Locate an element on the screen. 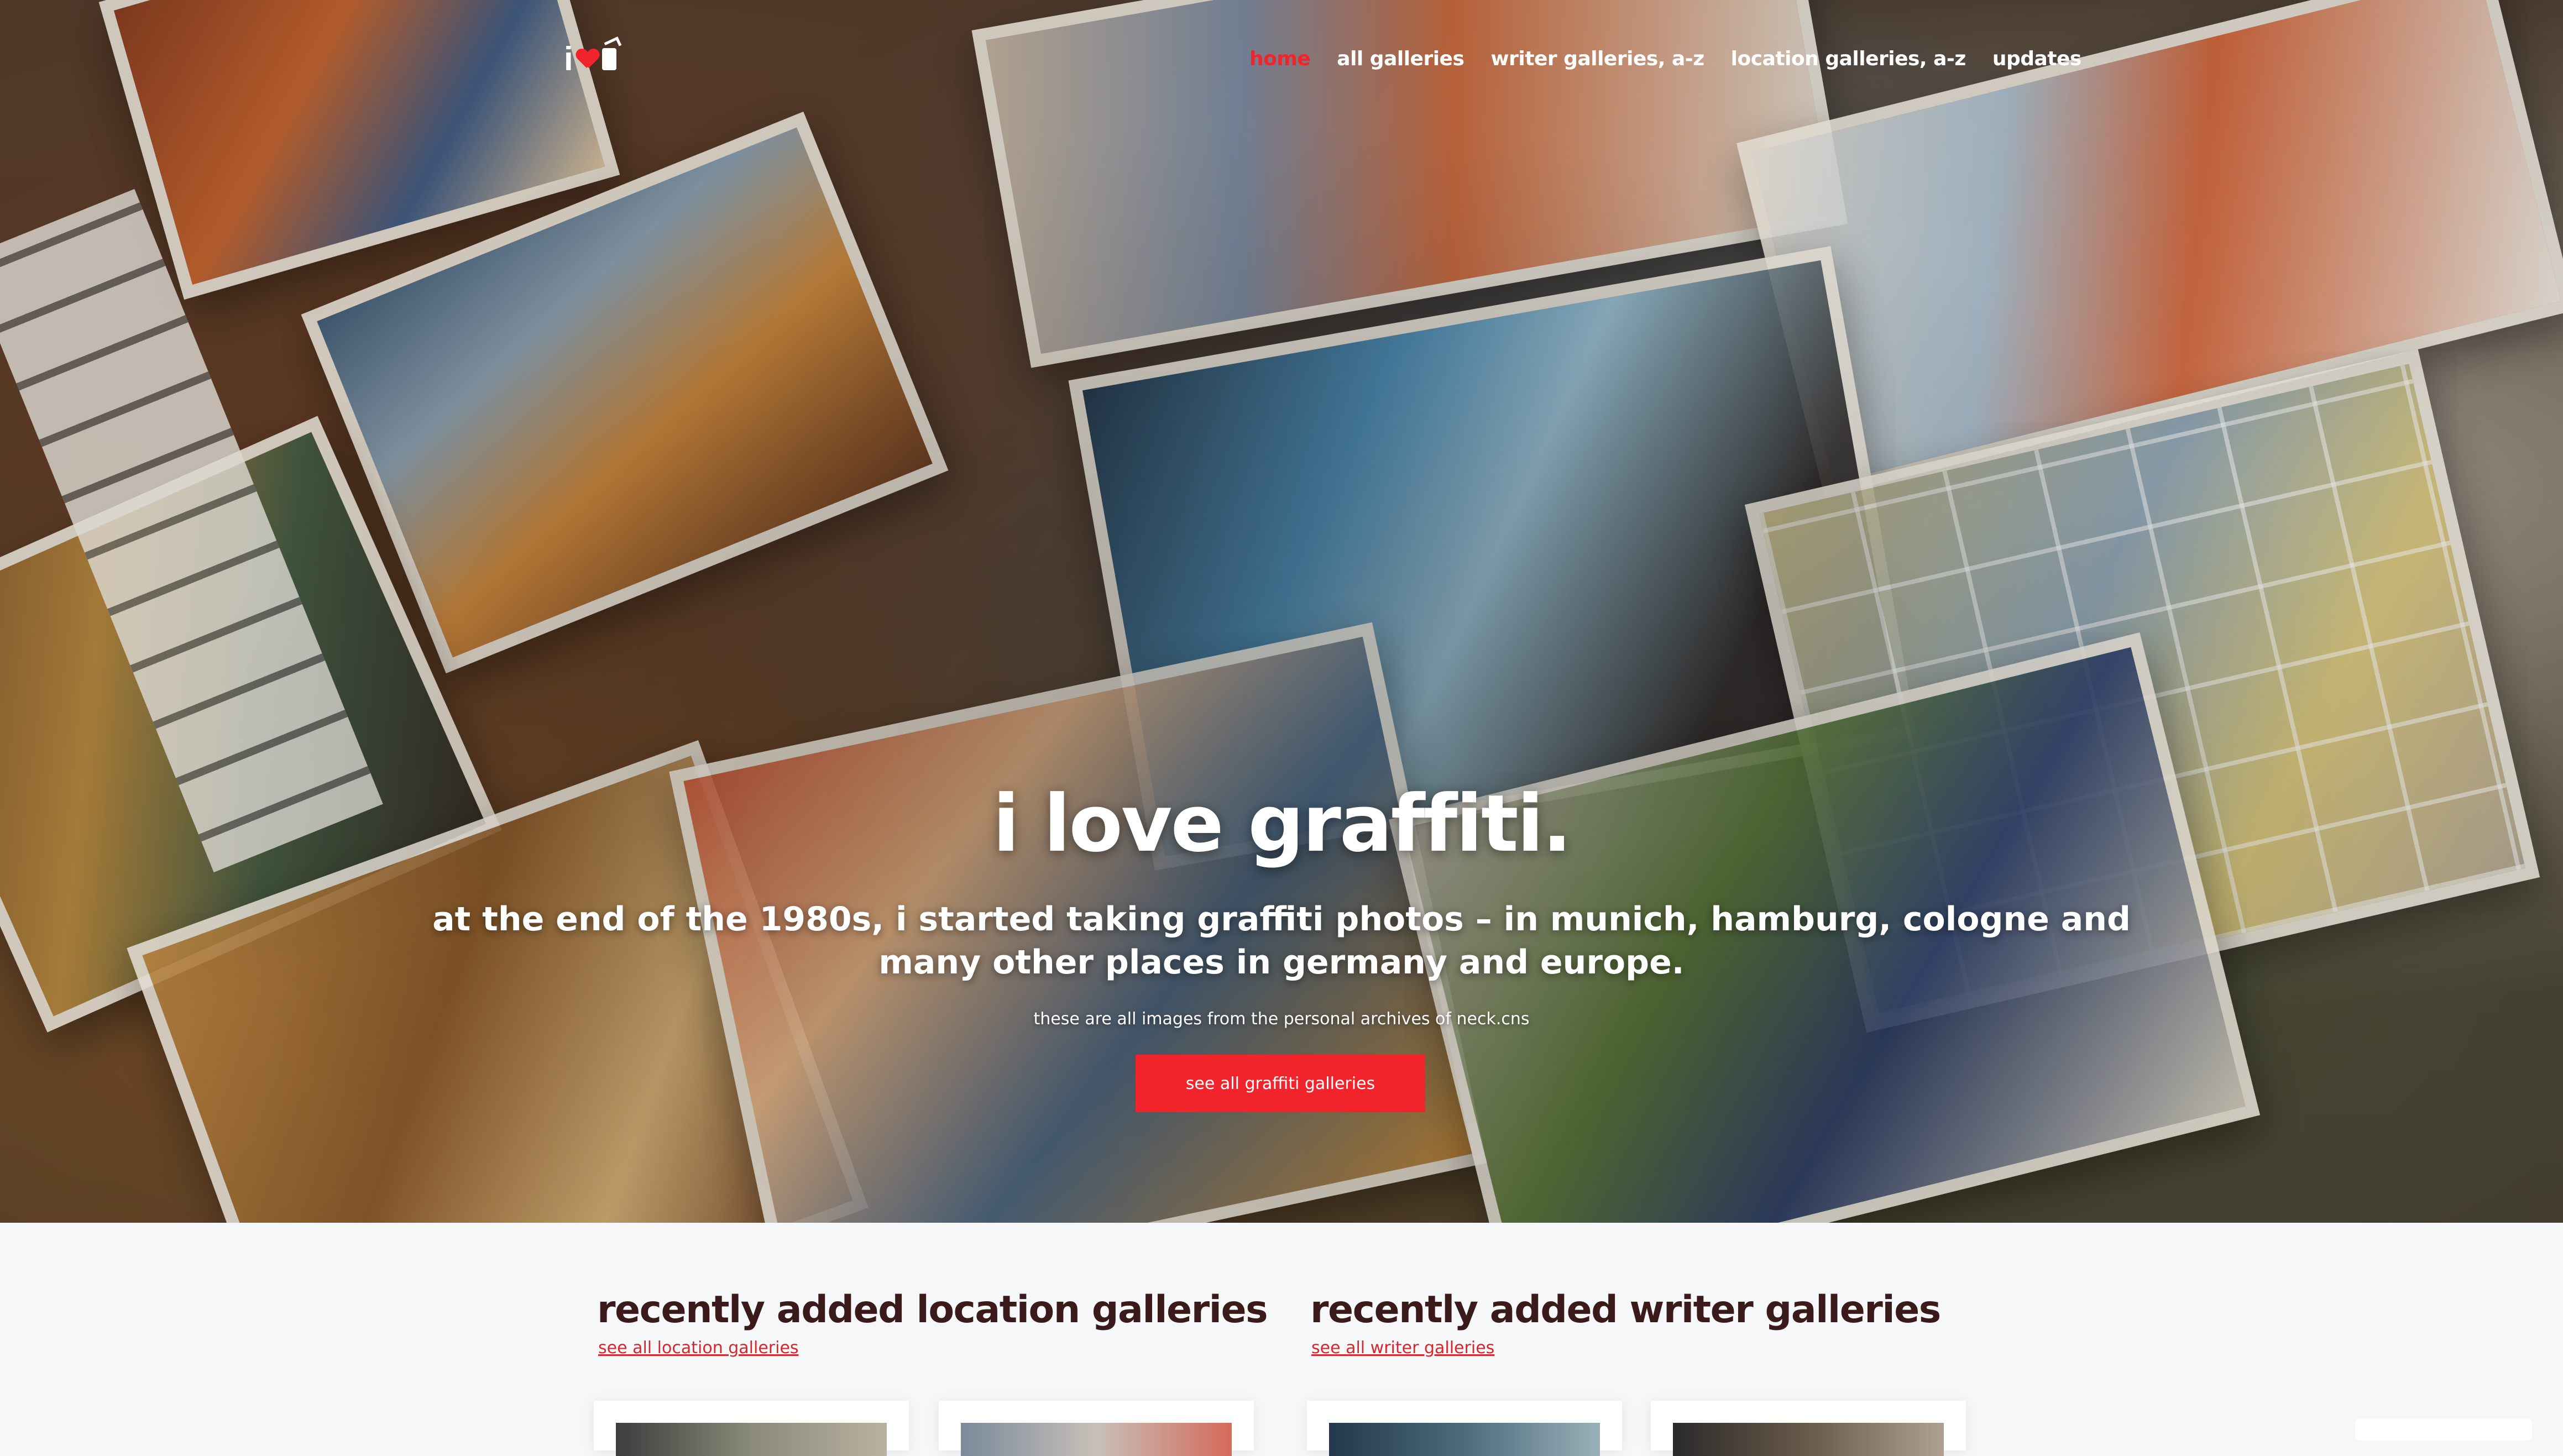 The image size is (2563, 1456). nav-item-all-galleries: all galleries is located at coordinates (1400, 59).